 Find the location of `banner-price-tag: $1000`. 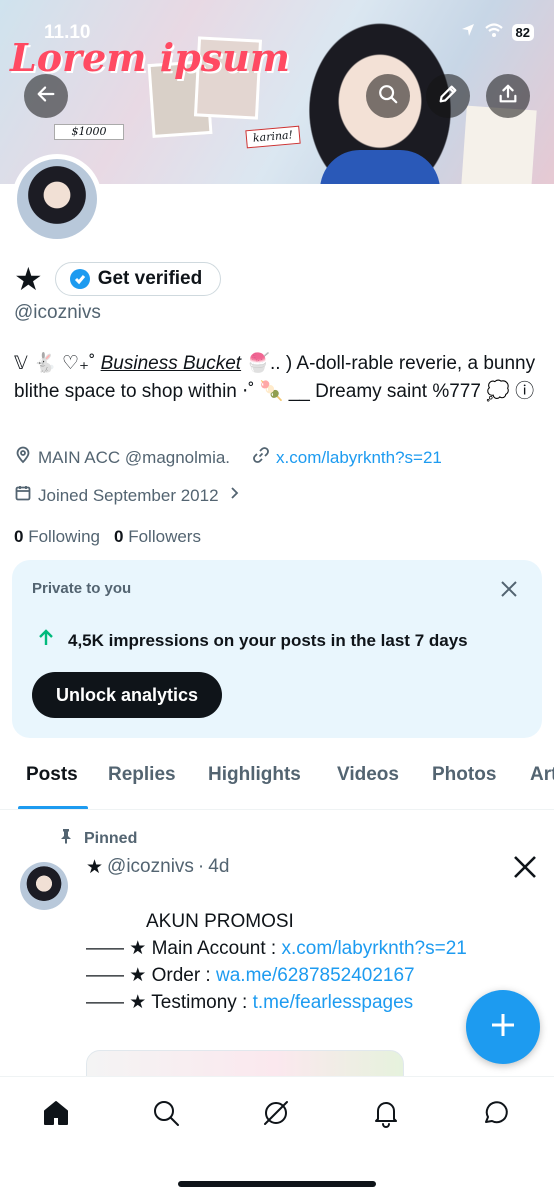

banner-price-tag: $1000 is located at coordinates (89, 132).